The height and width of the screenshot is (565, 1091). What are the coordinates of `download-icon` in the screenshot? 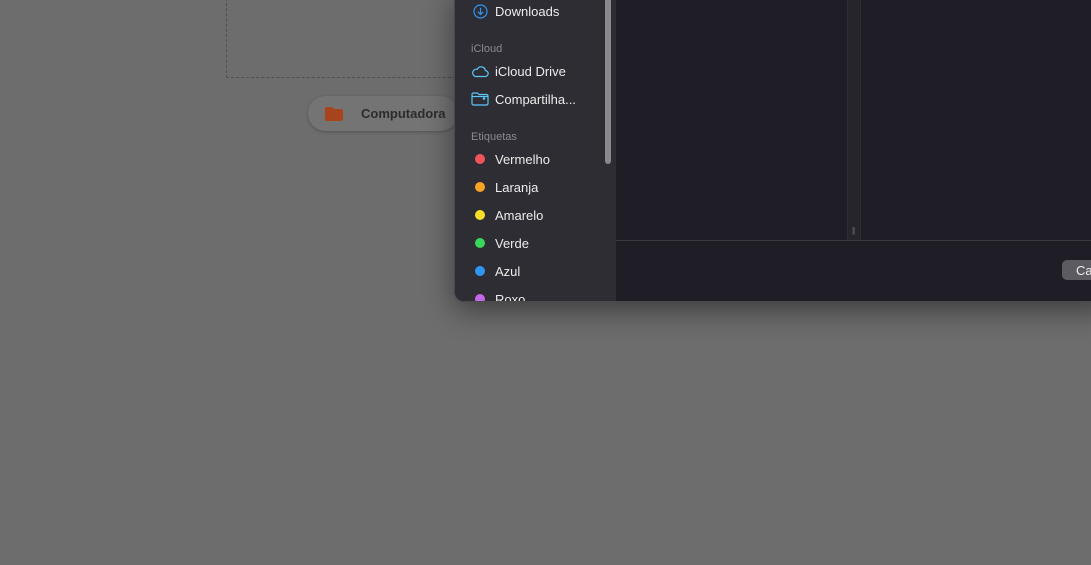 It's located at (480, 11).